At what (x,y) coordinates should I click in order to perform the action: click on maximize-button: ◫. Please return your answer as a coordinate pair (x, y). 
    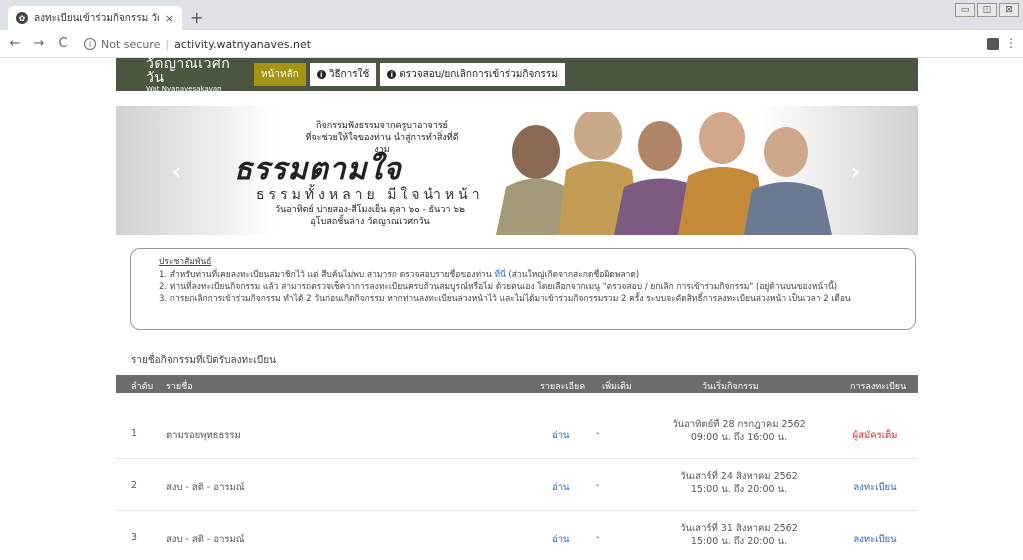
    Looking at the image, I should click on (987, 10).